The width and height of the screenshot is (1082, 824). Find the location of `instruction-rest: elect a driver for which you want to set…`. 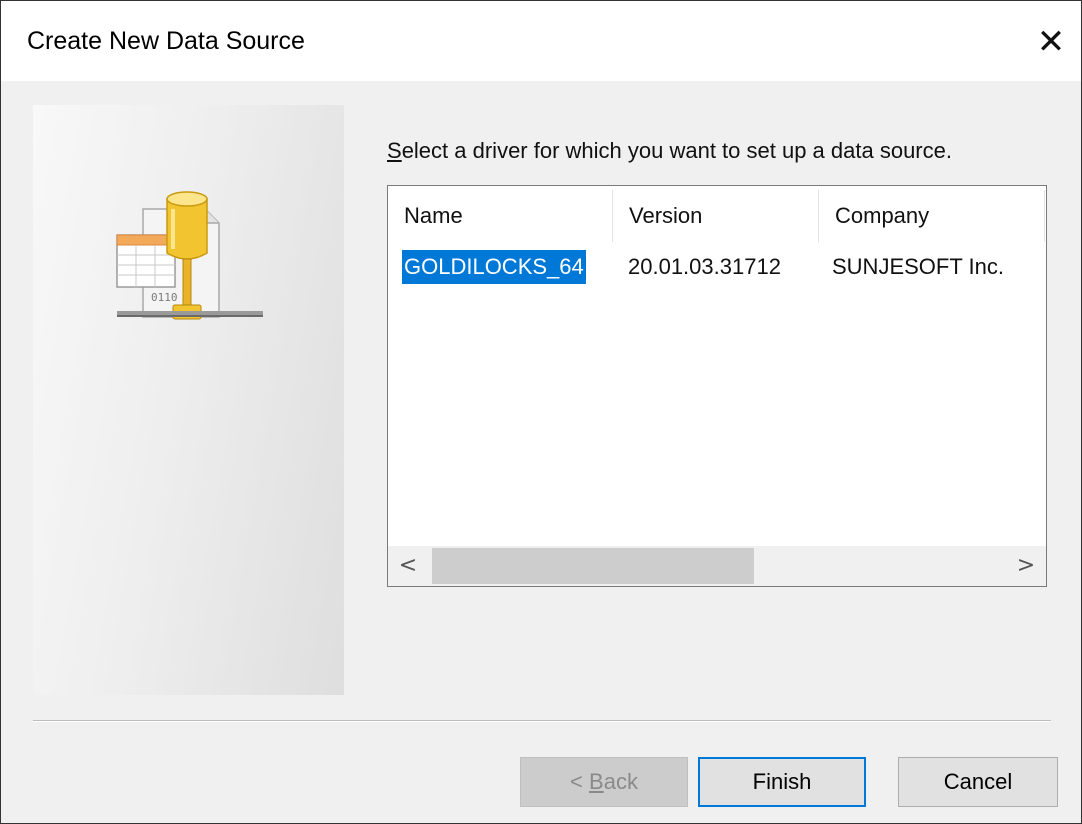

instruction-rest: elect a driver for which you want to set… is located at coordinates (676, 150).